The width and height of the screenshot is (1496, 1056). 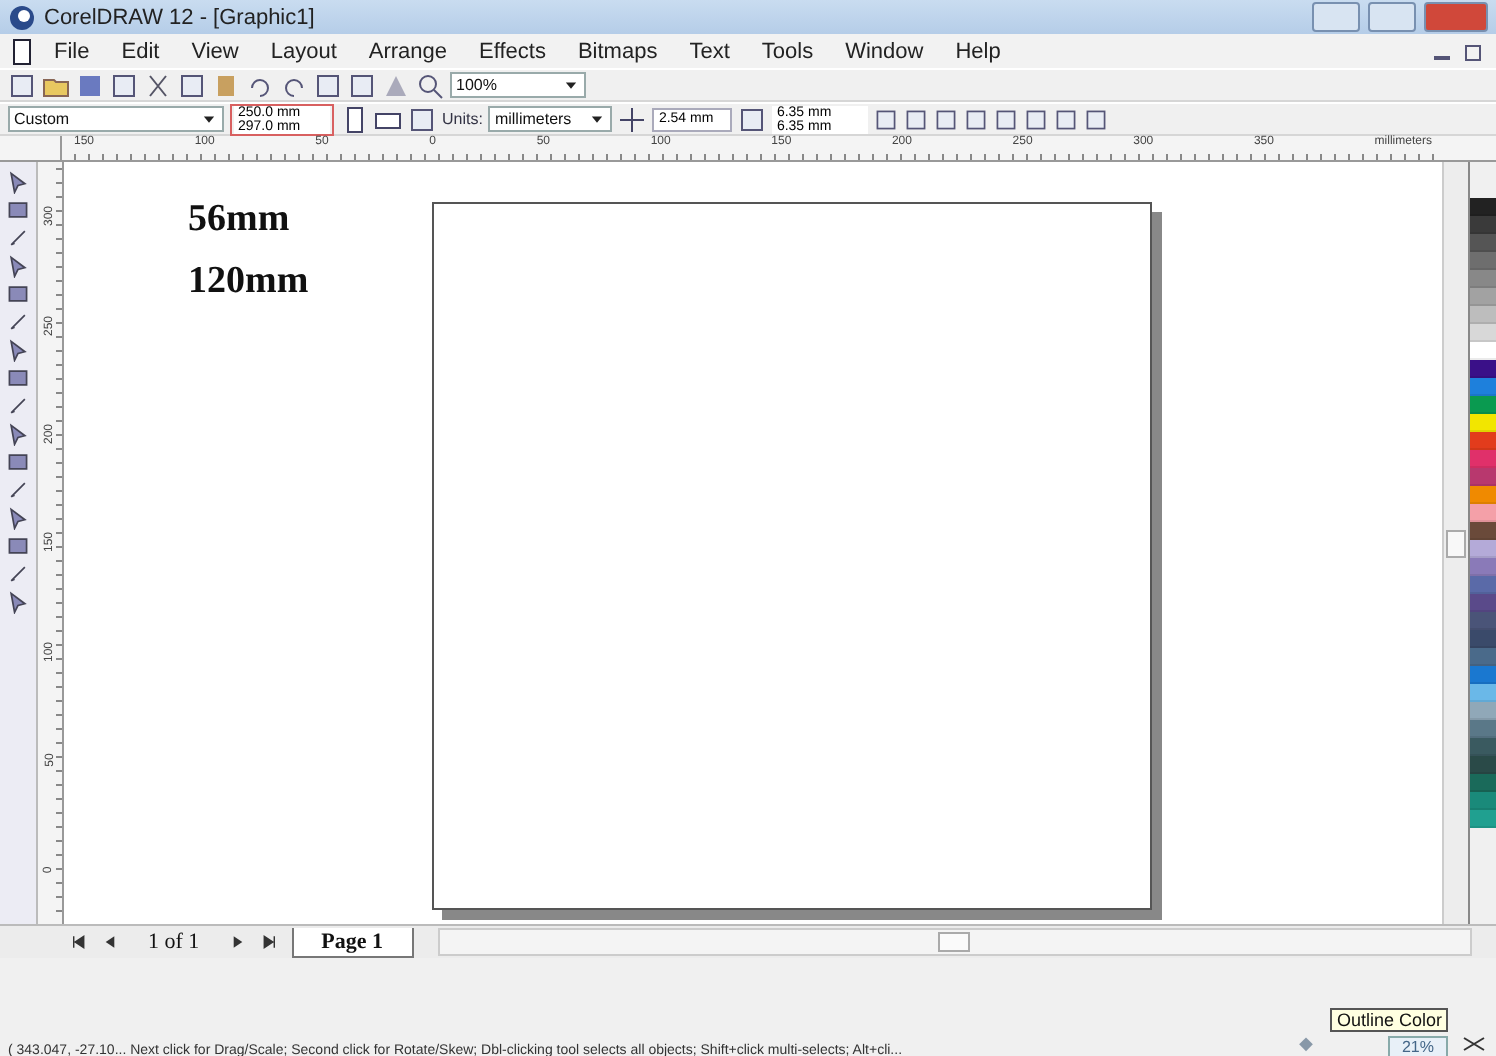 I want to click on menu-item: Layout, so click(x=303, y=51).